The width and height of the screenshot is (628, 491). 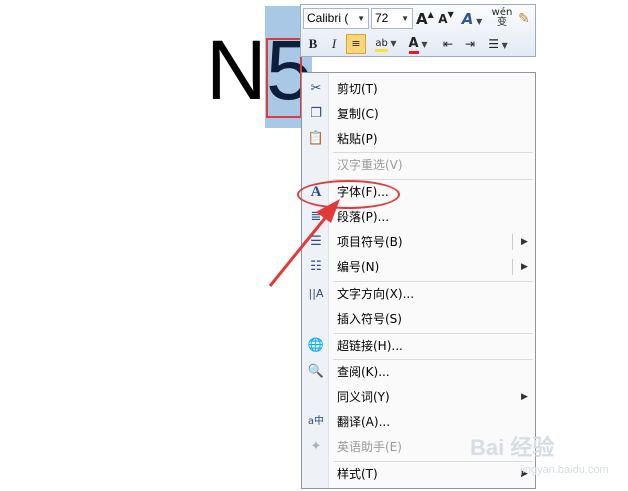 I want to click on annotation-arrow, so click(x=304, y=243).